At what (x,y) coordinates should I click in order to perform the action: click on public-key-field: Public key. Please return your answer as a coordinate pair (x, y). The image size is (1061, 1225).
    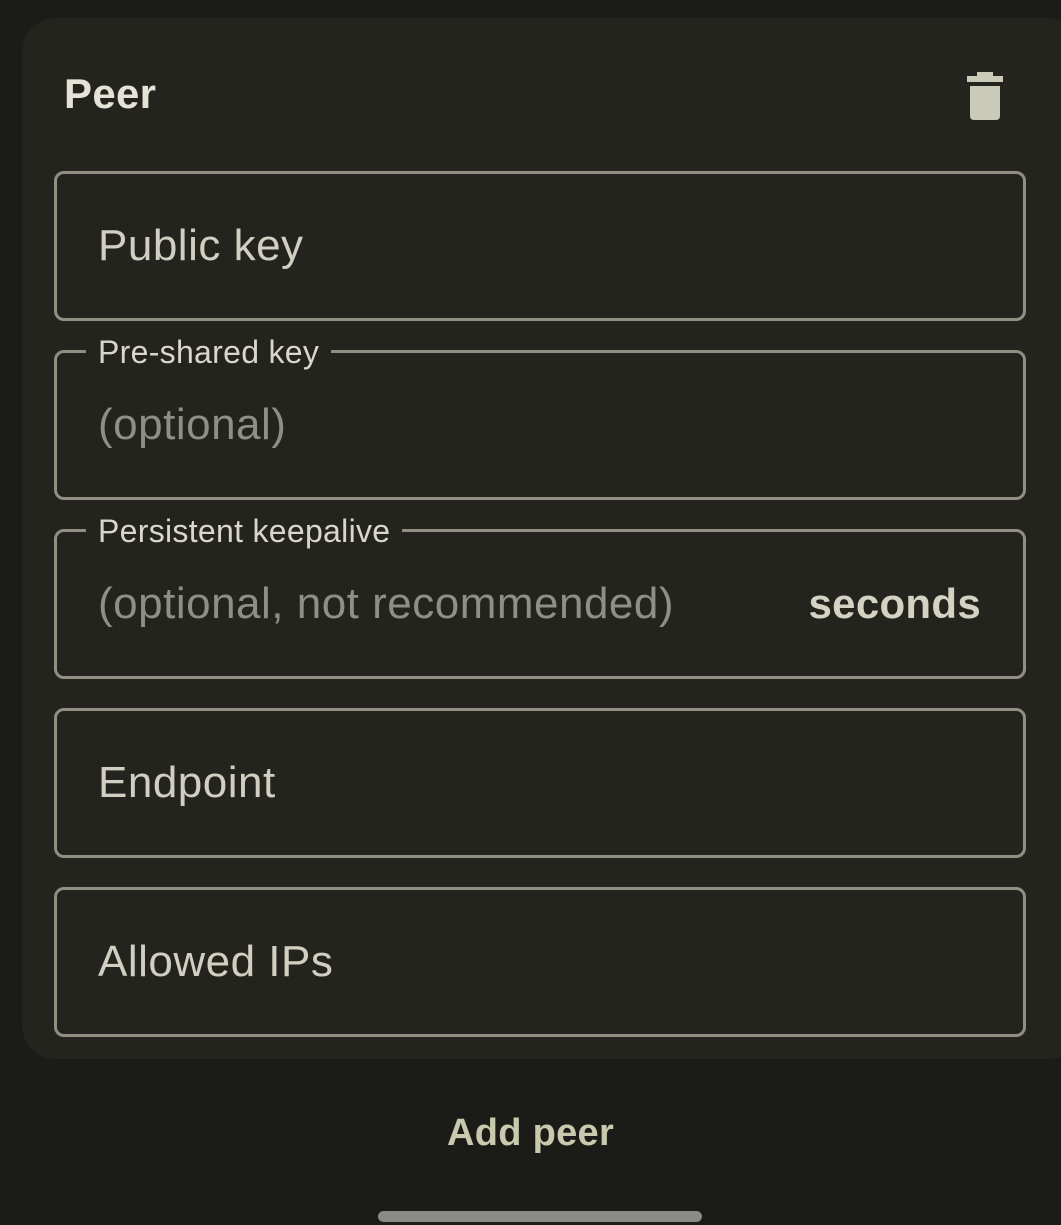
    Looking at the image, I should click on (540, 246).